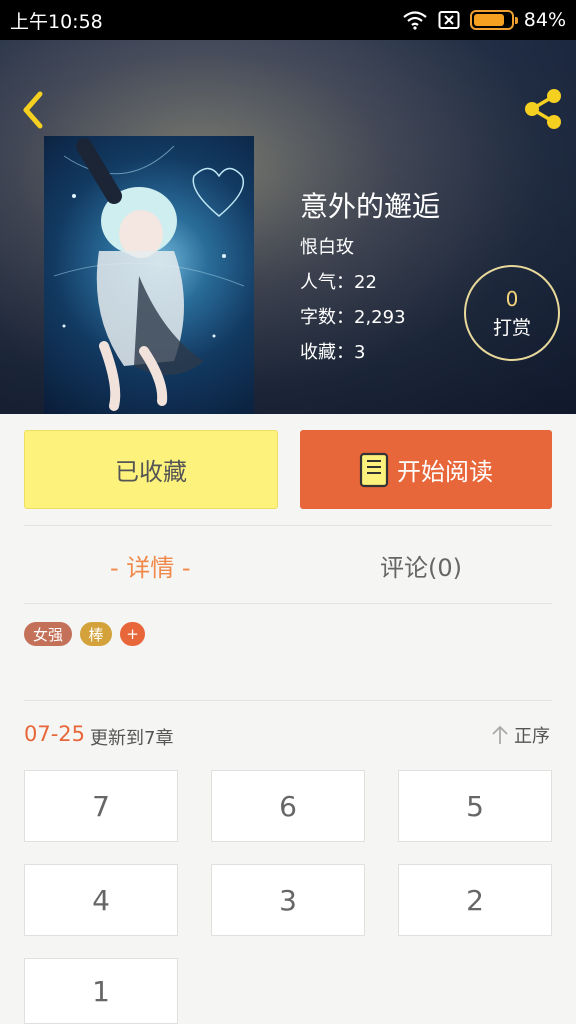 The width and height of the screenshot is (576, 1024). Describe the element at coordinates (415, 20) in the screenshot. I see `wifi-icon` at that location.